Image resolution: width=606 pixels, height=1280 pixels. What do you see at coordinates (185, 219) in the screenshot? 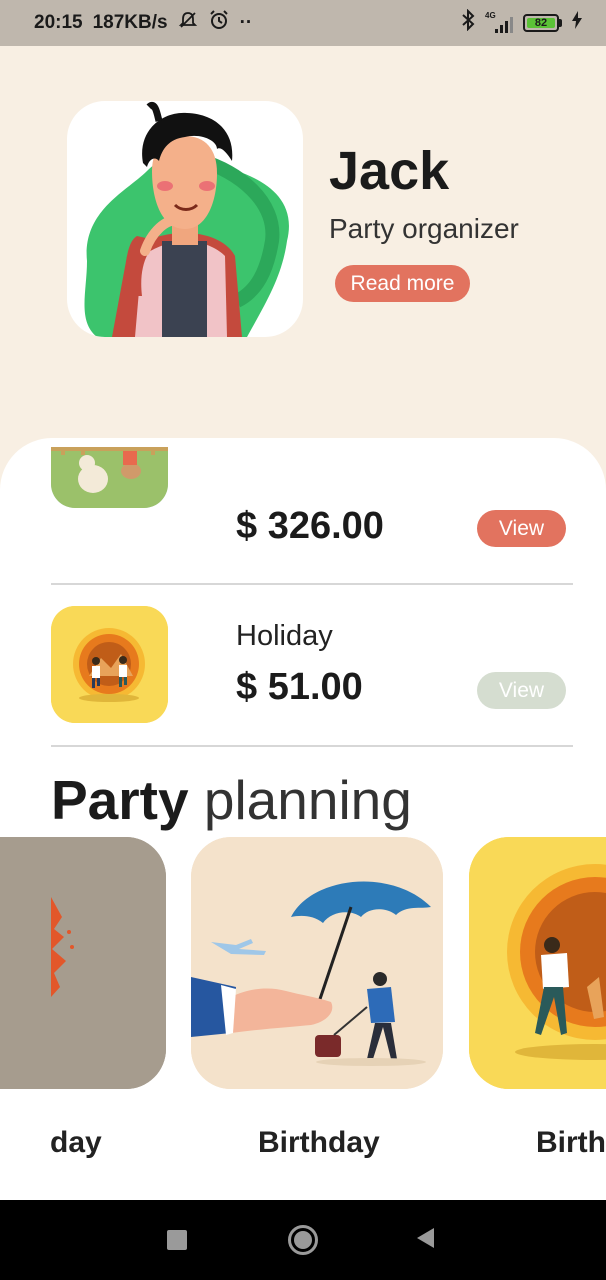
I see `profile-avatar` at bounding box center [185, 219].